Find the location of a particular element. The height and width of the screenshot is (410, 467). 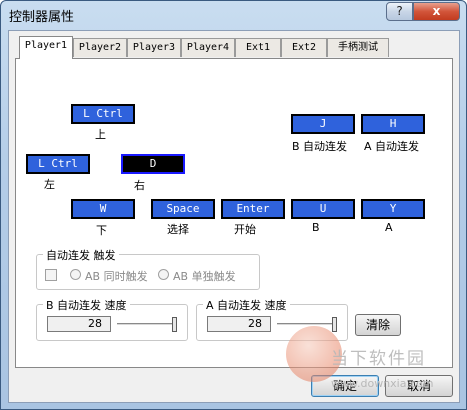

b-turbo-key-field: J is located at coordinates (323, 124).